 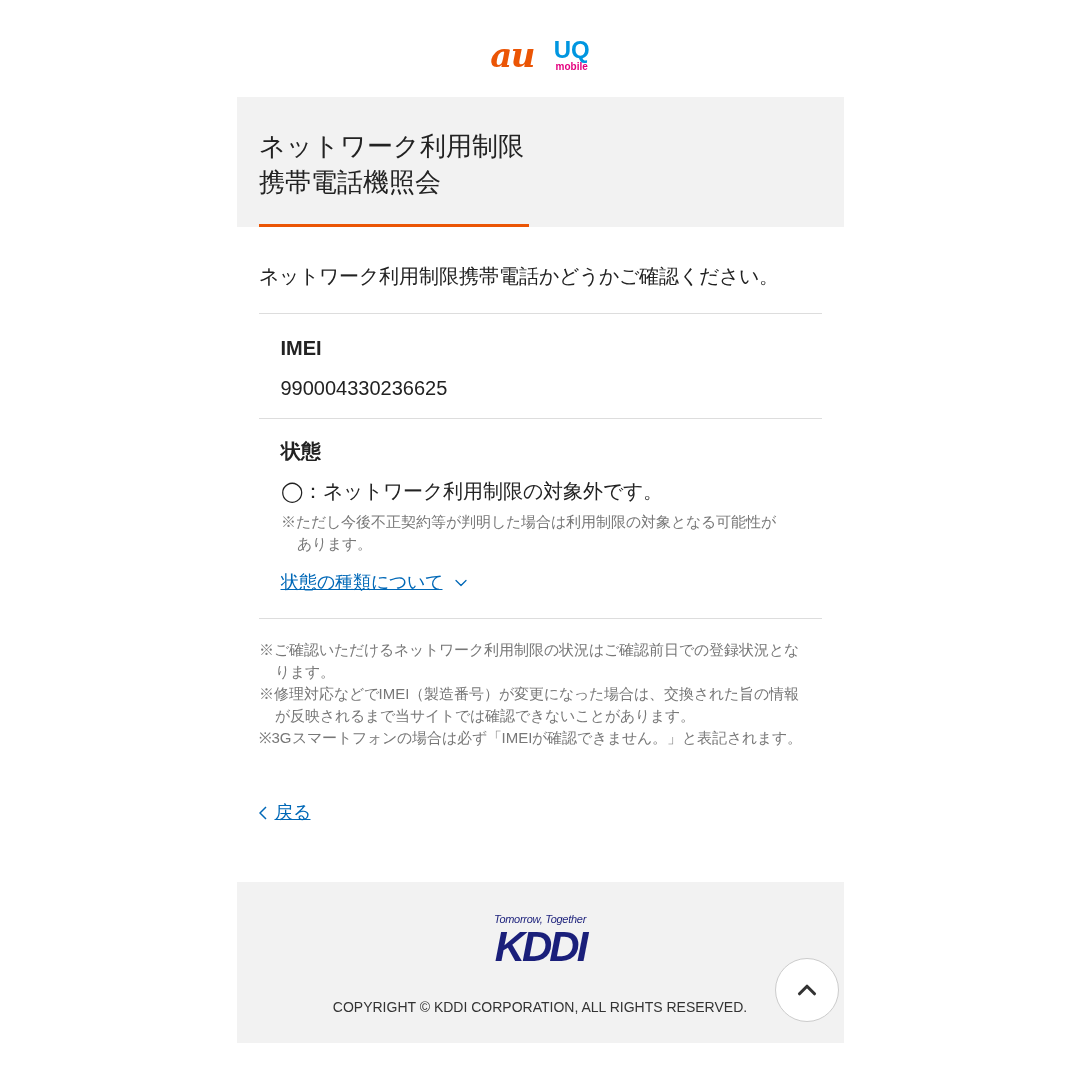 What do you see at coordinates (571, 54) in the screenshot?
I see `uq-mobile-logo: UQ mobile` at bounding box center [571, 54].